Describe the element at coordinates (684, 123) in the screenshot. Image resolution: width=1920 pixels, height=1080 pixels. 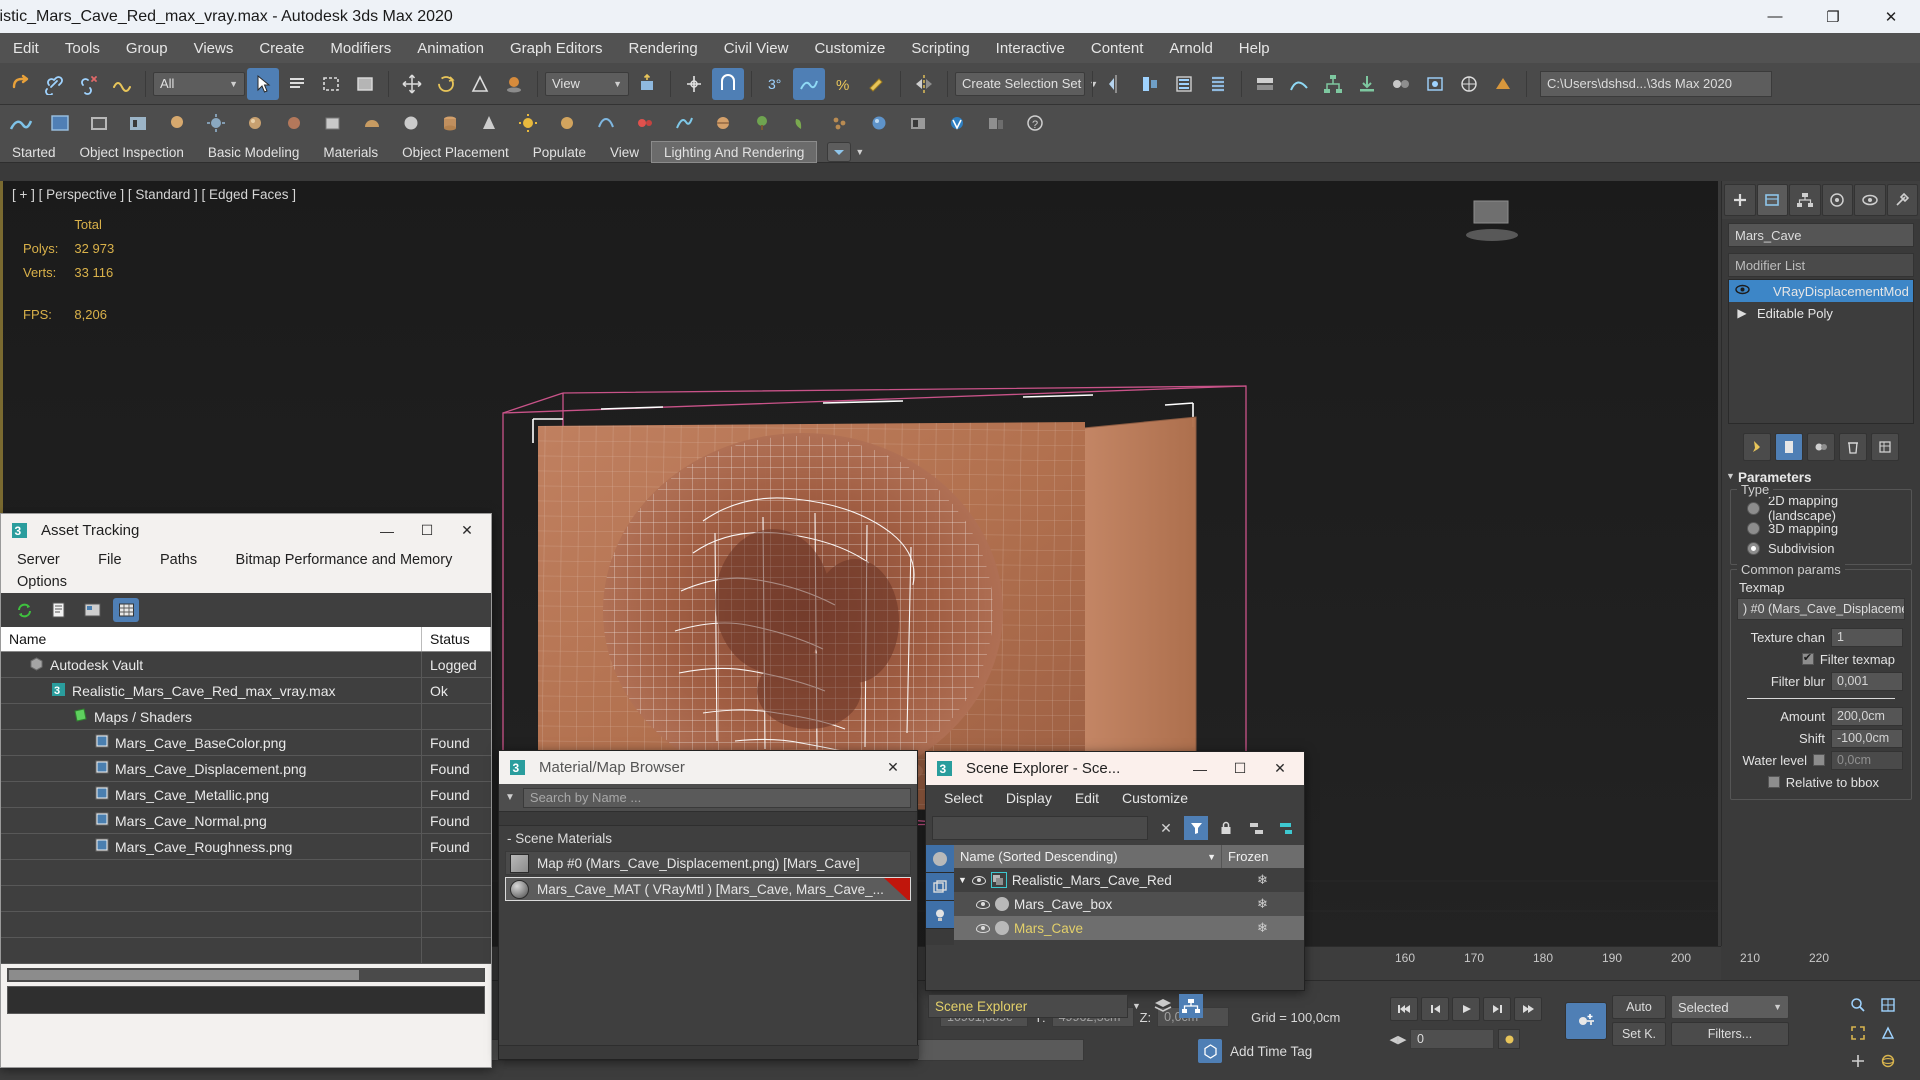
I see `exposure-icon` at that location.